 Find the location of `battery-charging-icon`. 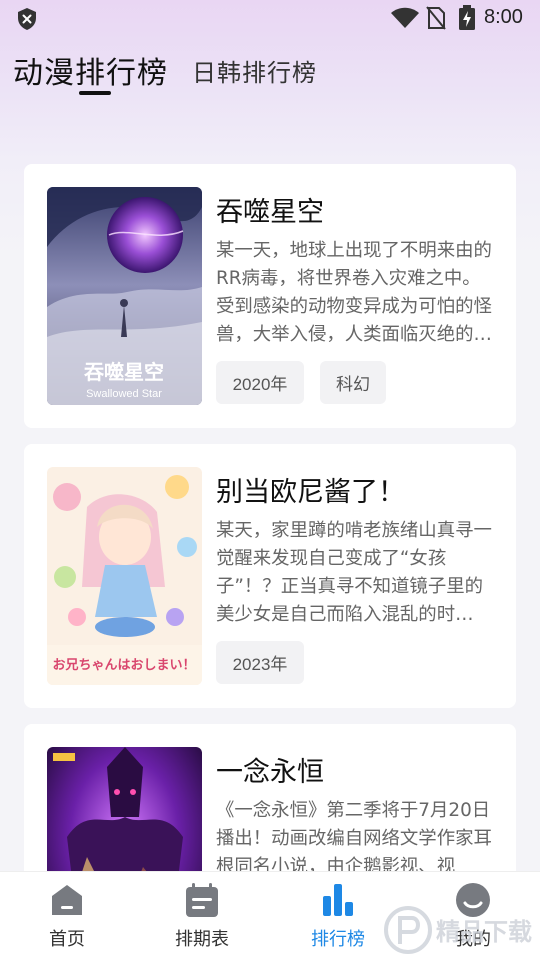

battery-charging-icon is located at coordinates (467, 17).